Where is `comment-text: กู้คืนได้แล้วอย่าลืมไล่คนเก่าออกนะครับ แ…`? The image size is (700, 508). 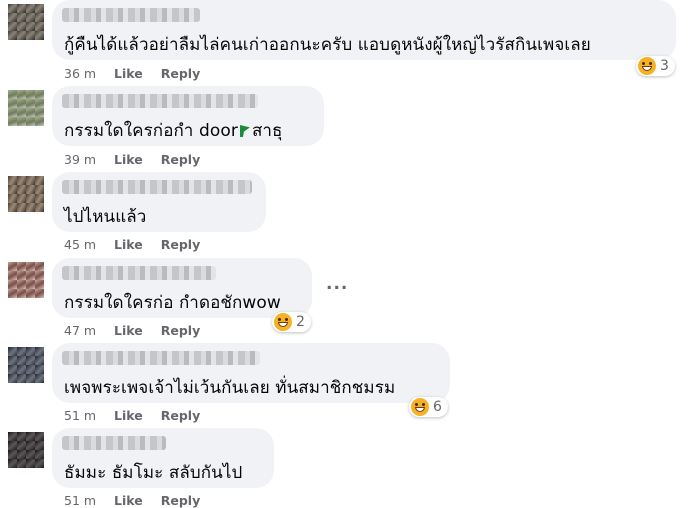
comment-text: กู้คืนได้แล้วอย่าลืมไล่คนเก่าออกนะครับ แ… is located at coordinates (327, 45).